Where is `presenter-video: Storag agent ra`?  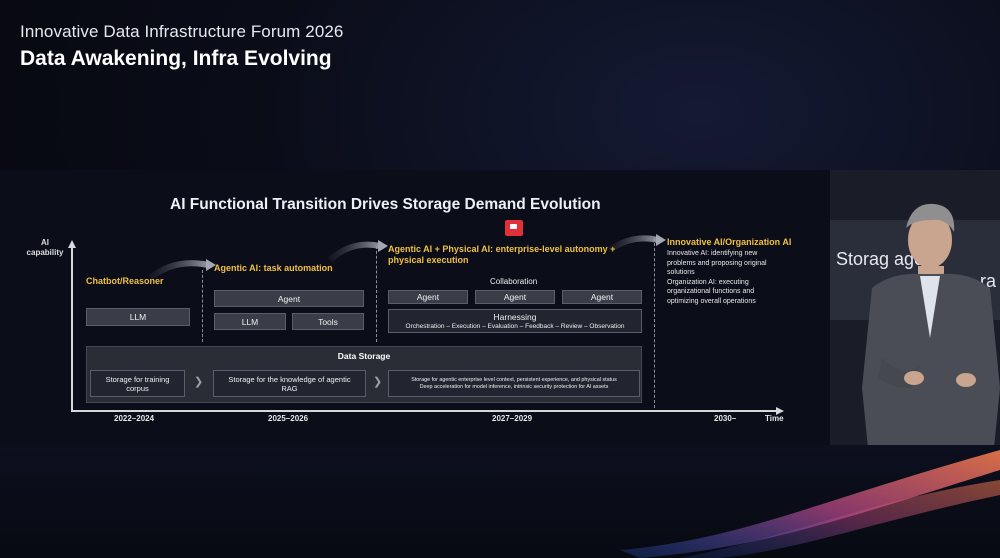
presenter-video: Storag agent ra is located at coordinates (915, 307).